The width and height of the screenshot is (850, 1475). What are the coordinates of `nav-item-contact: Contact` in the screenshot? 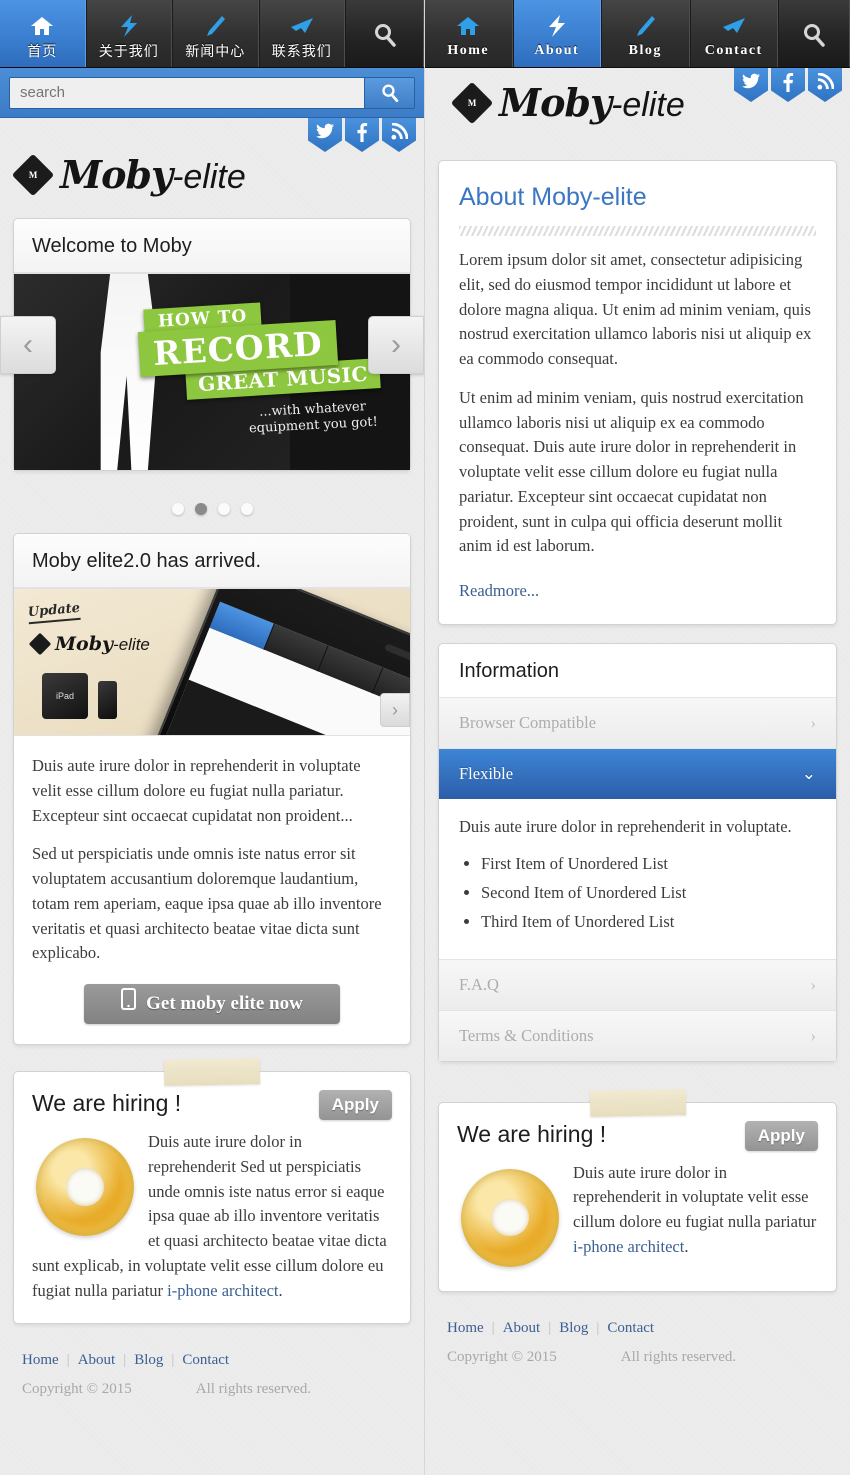 It's located at (733, 33).